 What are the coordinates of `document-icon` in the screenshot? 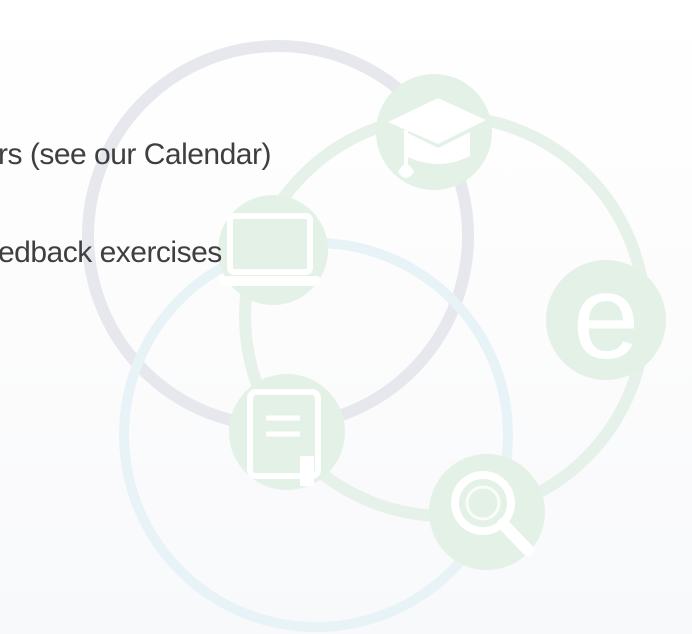 It's located at (287, 432).